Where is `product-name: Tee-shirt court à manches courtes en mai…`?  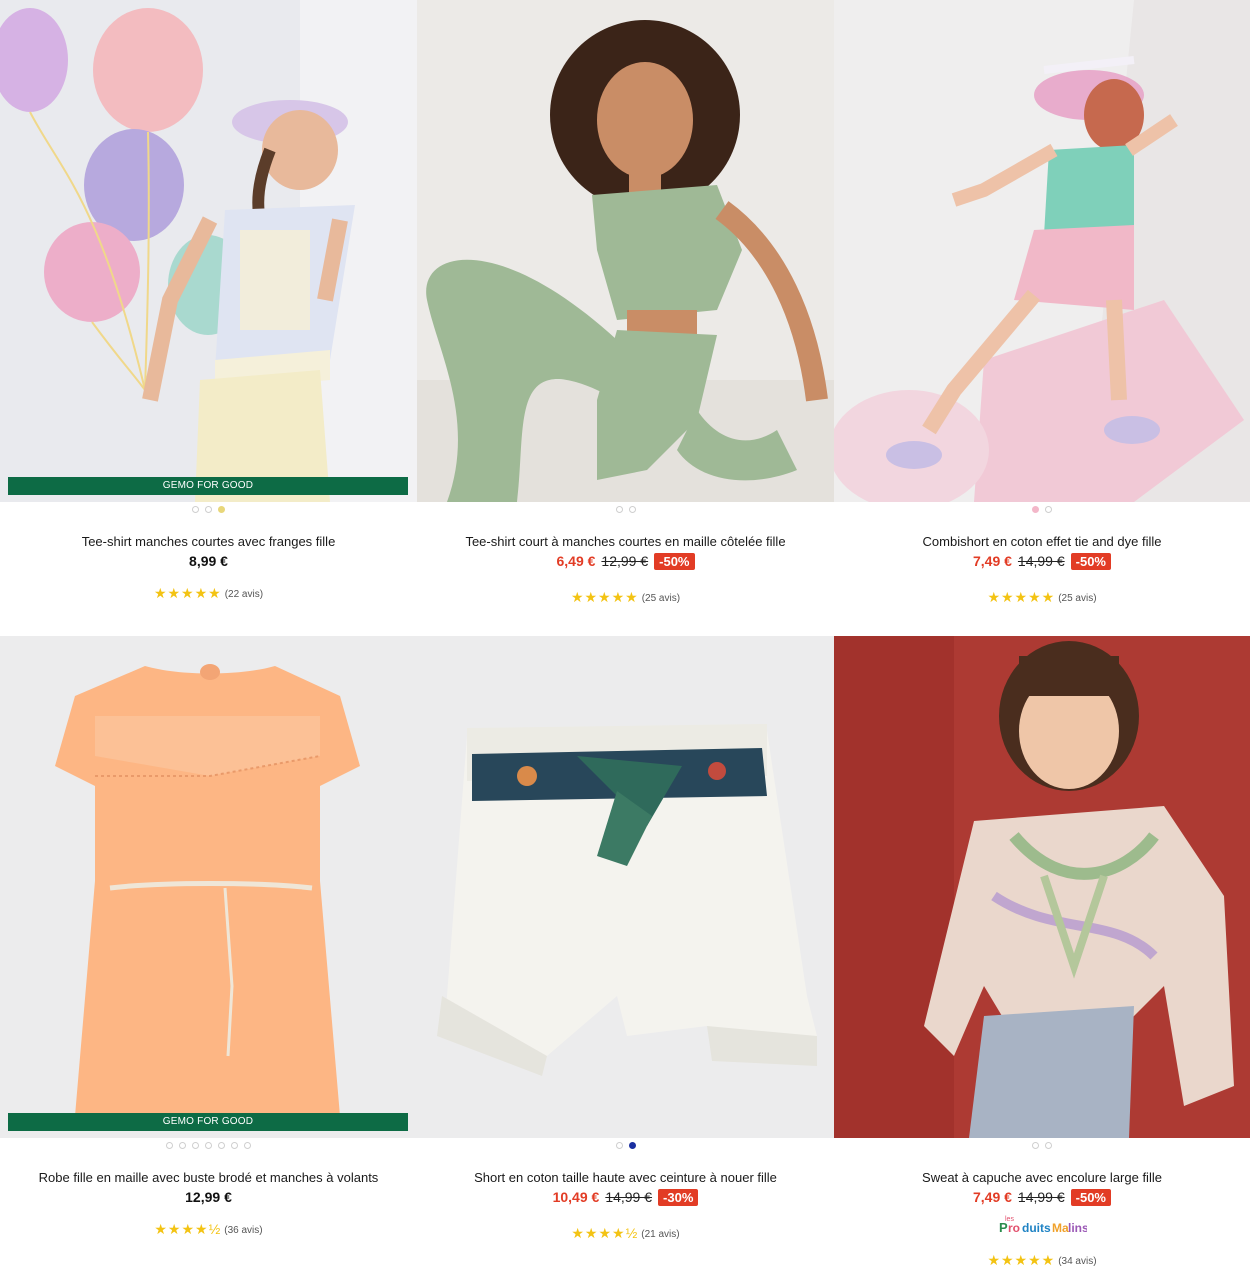 product-name: Tee-shirt court à manches courtes en mai… is located at coordinates (625, 541).